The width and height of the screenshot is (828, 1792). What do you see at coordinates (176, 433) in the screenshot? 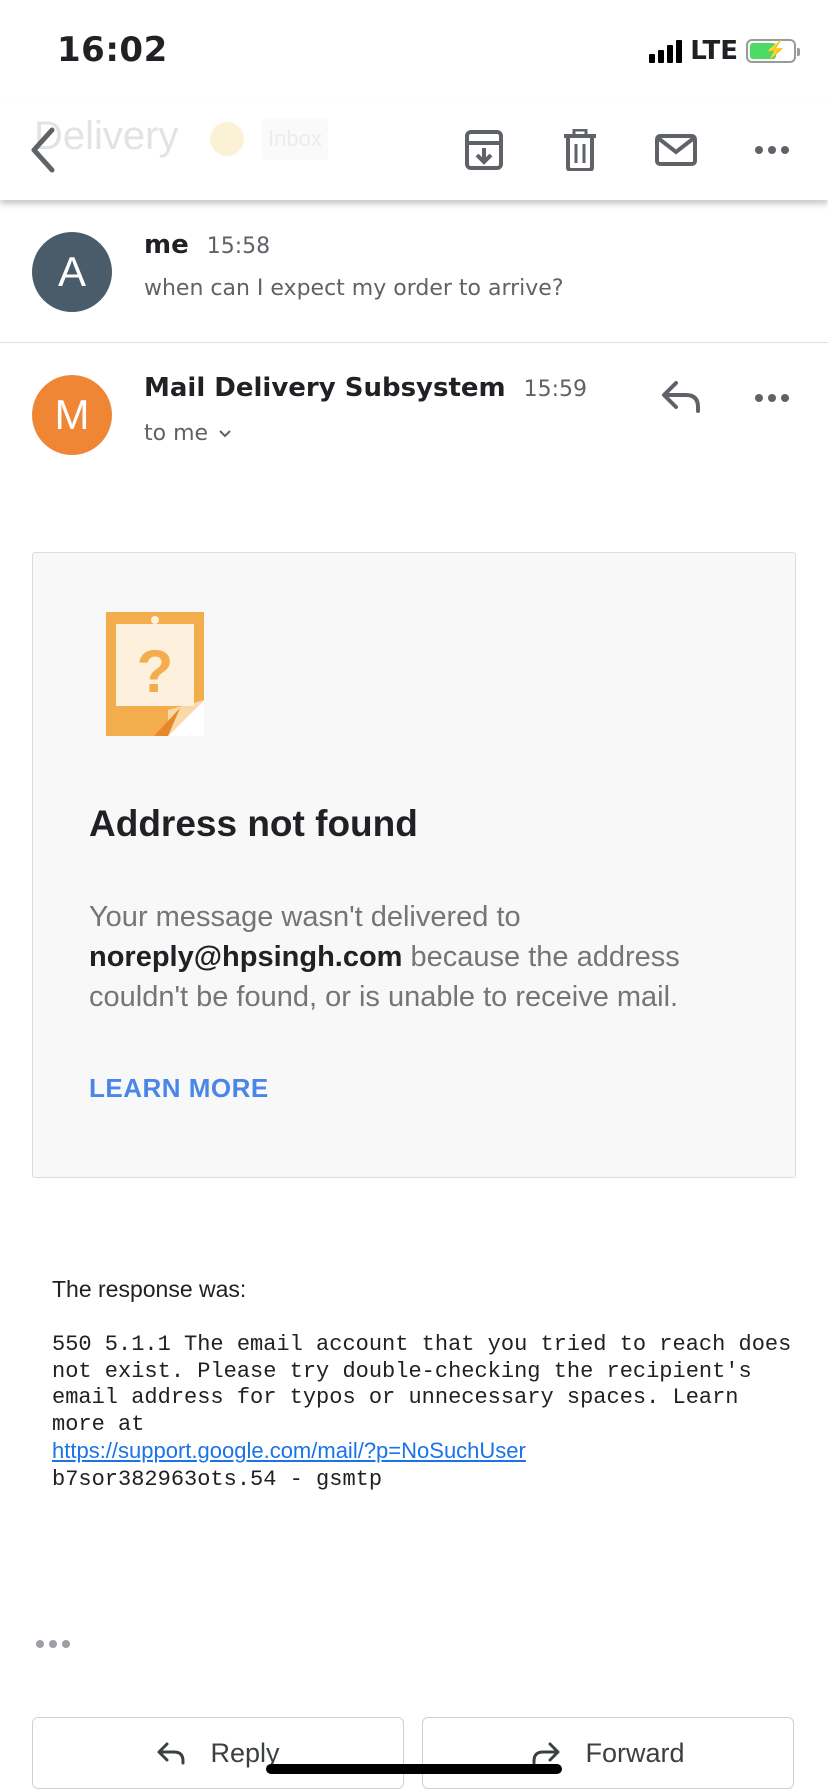
I see `recipient-label: to me` at bounding box center [176, 433].